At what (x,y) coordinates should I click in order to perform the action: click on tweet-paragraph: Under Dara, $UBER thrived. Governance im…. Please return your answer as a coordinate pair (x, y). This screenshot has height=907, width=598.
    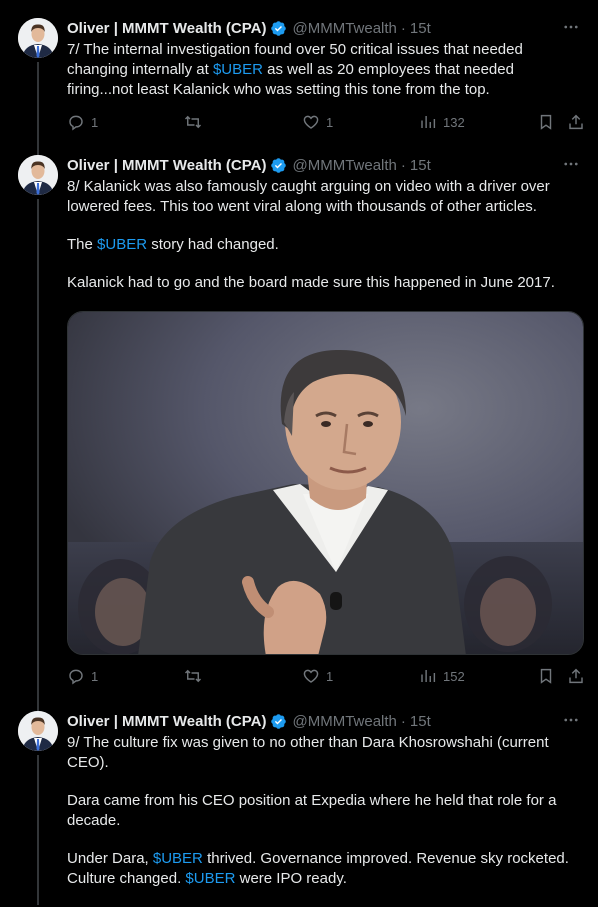
    Looking at the image, I should click on (323, 869).